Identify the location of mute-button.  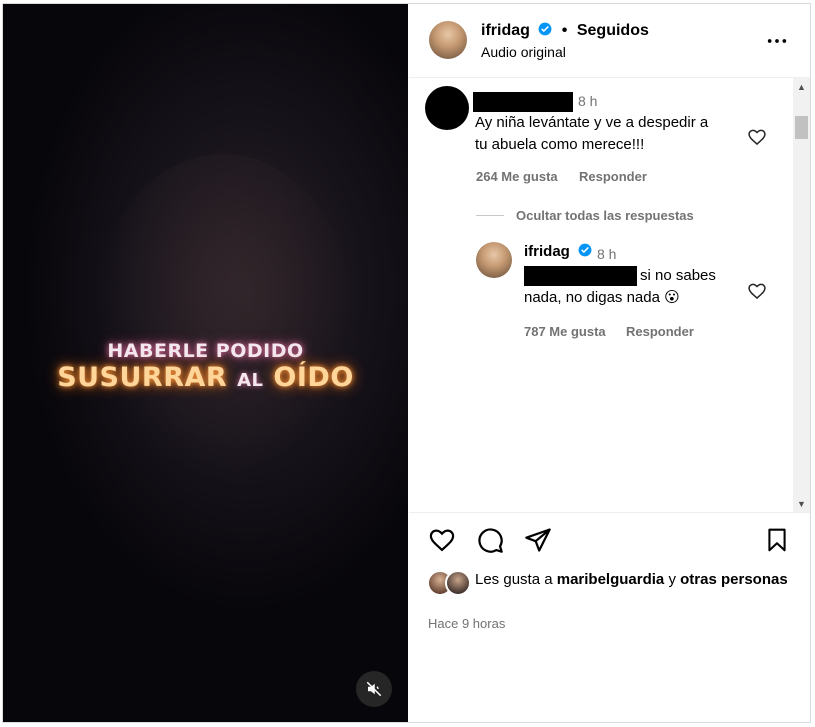
(374, 689).